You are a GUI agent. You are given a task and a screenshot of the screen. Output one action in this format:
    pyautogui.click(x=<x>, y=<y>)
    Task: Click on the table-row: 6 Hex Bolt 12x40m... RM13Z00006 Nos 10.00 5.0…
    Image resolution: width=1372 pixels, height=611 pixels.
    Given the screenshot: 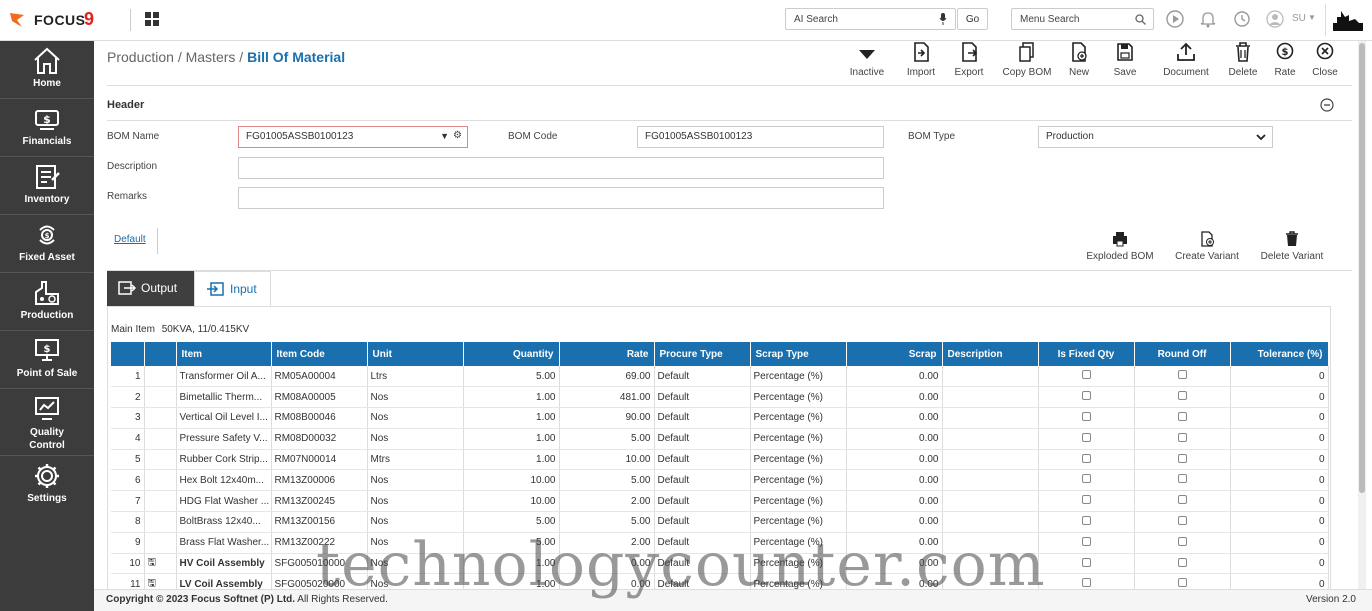 What is the action you would take?
    pyautogui.click(x=720, y=480)
    